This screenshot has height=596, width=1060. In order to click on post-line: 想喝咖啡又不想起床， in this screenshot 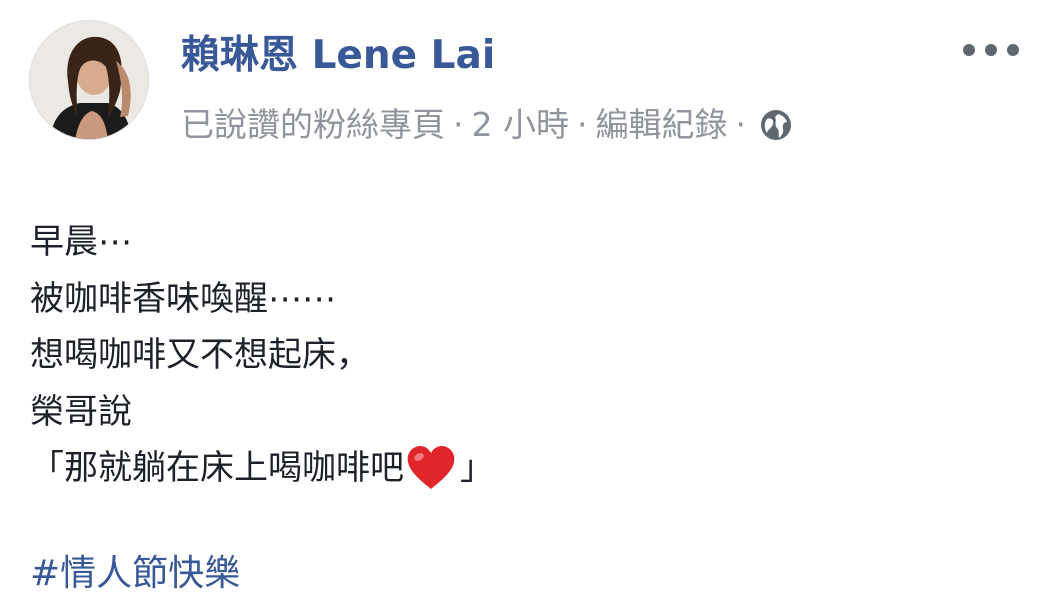, I will do `click(200, 355)`.